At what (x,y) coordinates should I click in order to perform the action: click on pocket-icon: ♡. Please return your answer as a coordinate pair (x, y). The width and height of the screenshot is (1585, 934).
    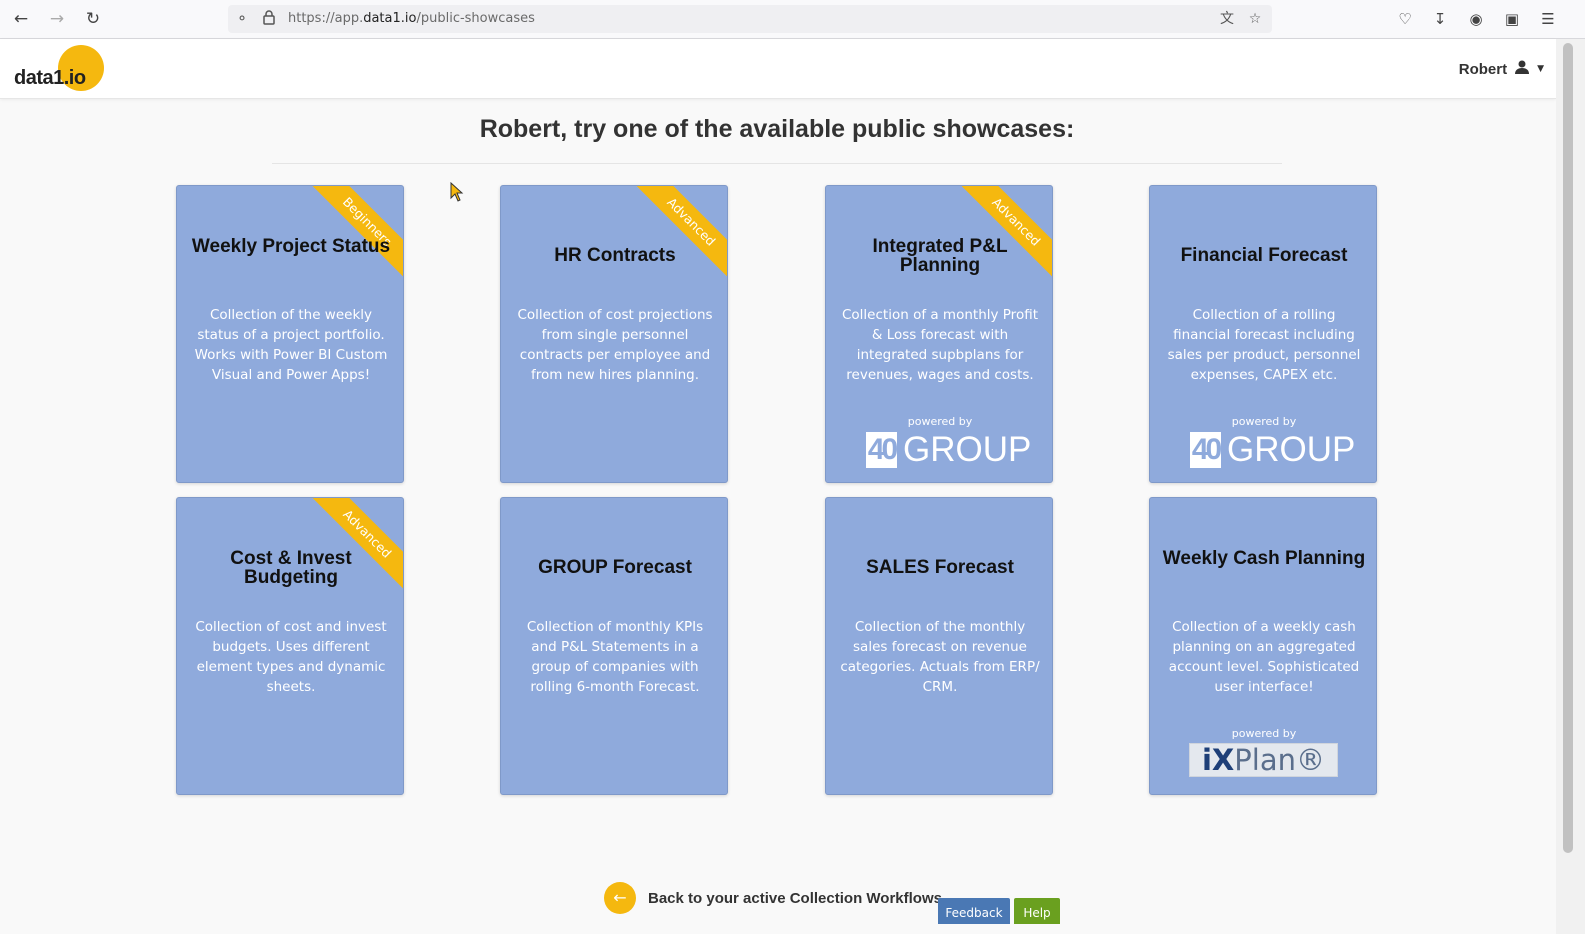
    Looking at the image, I should click on (1405, 19).